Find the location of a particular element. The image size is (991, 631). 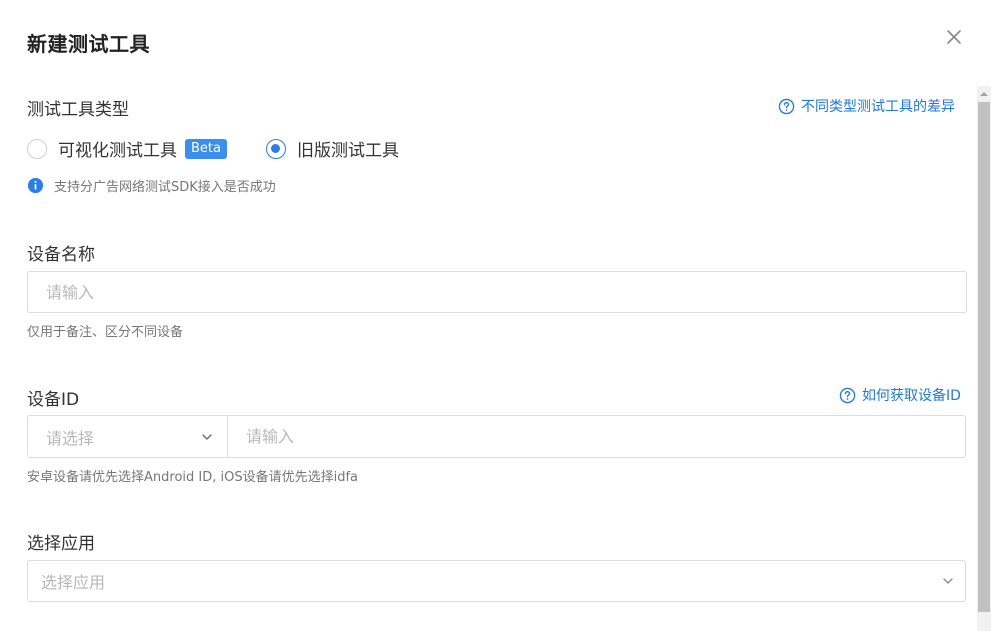

device-name-label: 设备名称 is located at coordinates (61, 255).